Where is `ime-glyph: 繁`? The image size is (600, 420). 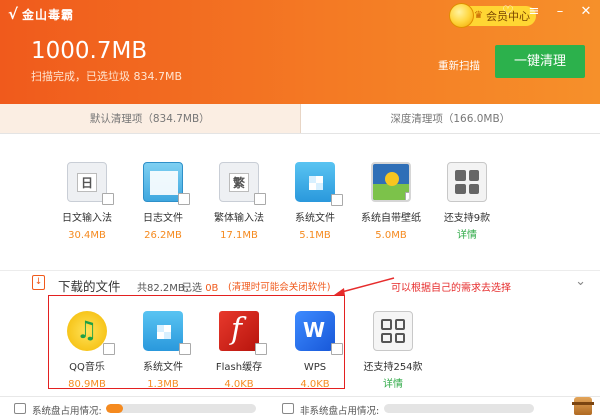
ime-glyph: 繁 is located at coordinates (238, 182).